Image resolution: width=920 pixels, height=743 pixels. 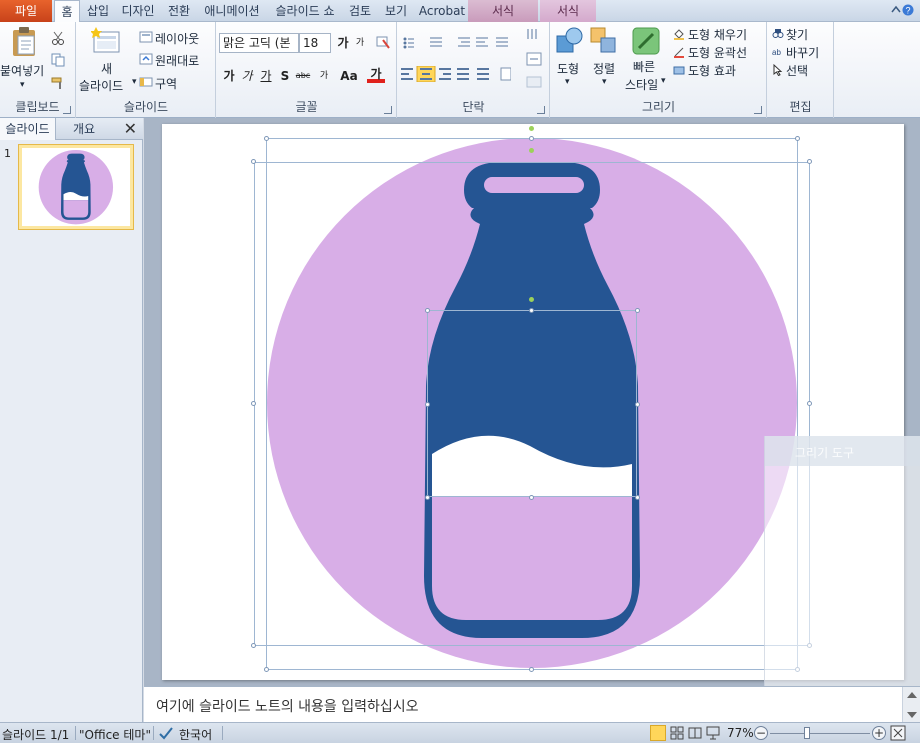 I want to click on shapes-button: 도형, so click(x=568, y=68).